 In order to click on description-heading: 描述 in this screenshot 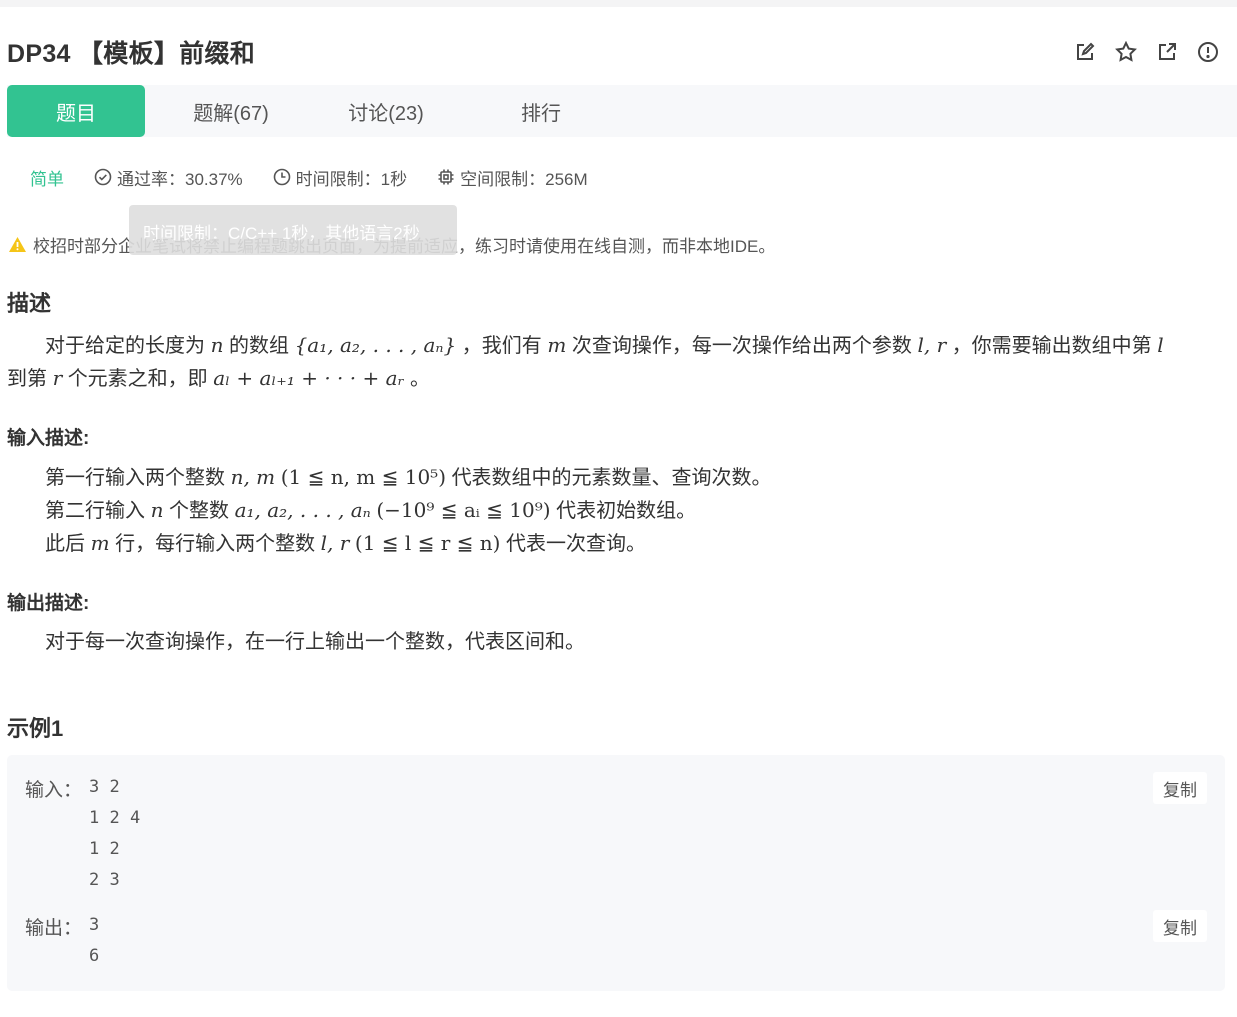, I will do `click(29, 303)`.